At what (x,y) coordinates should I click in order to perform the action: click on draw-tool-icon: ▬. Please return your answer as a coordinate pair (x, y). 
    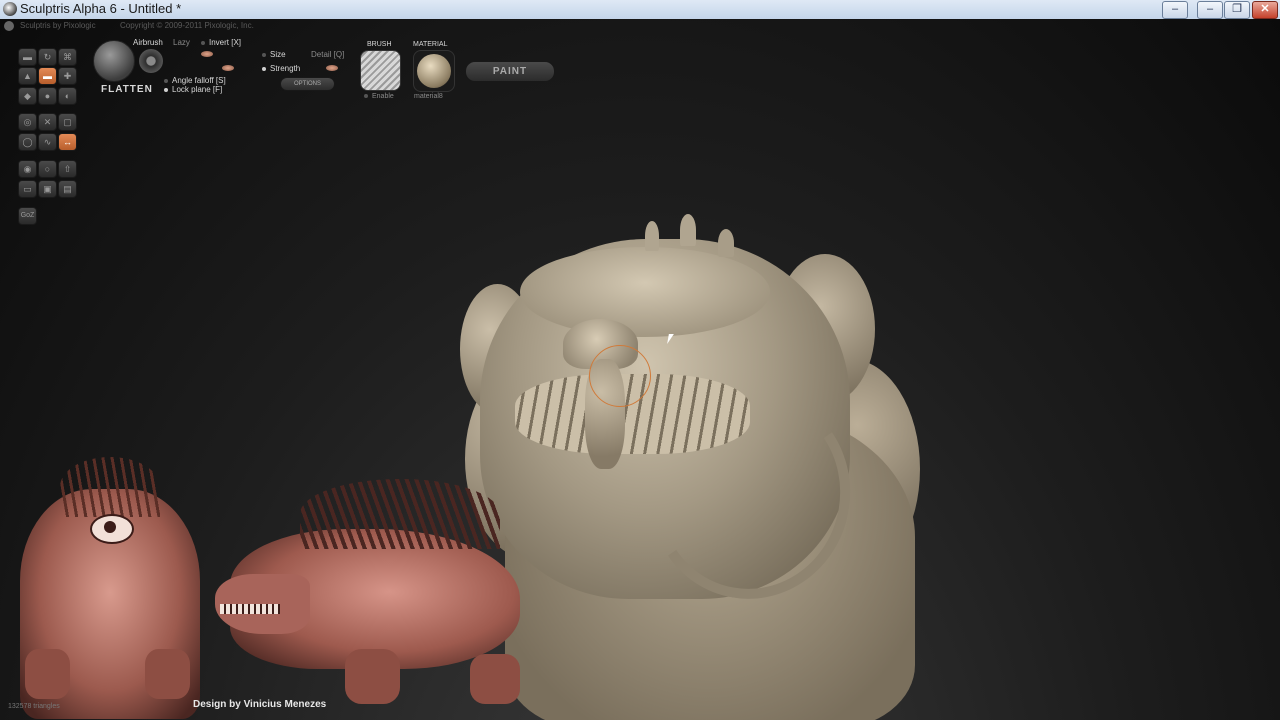
    Looking at the image, I should click on (27, 57).